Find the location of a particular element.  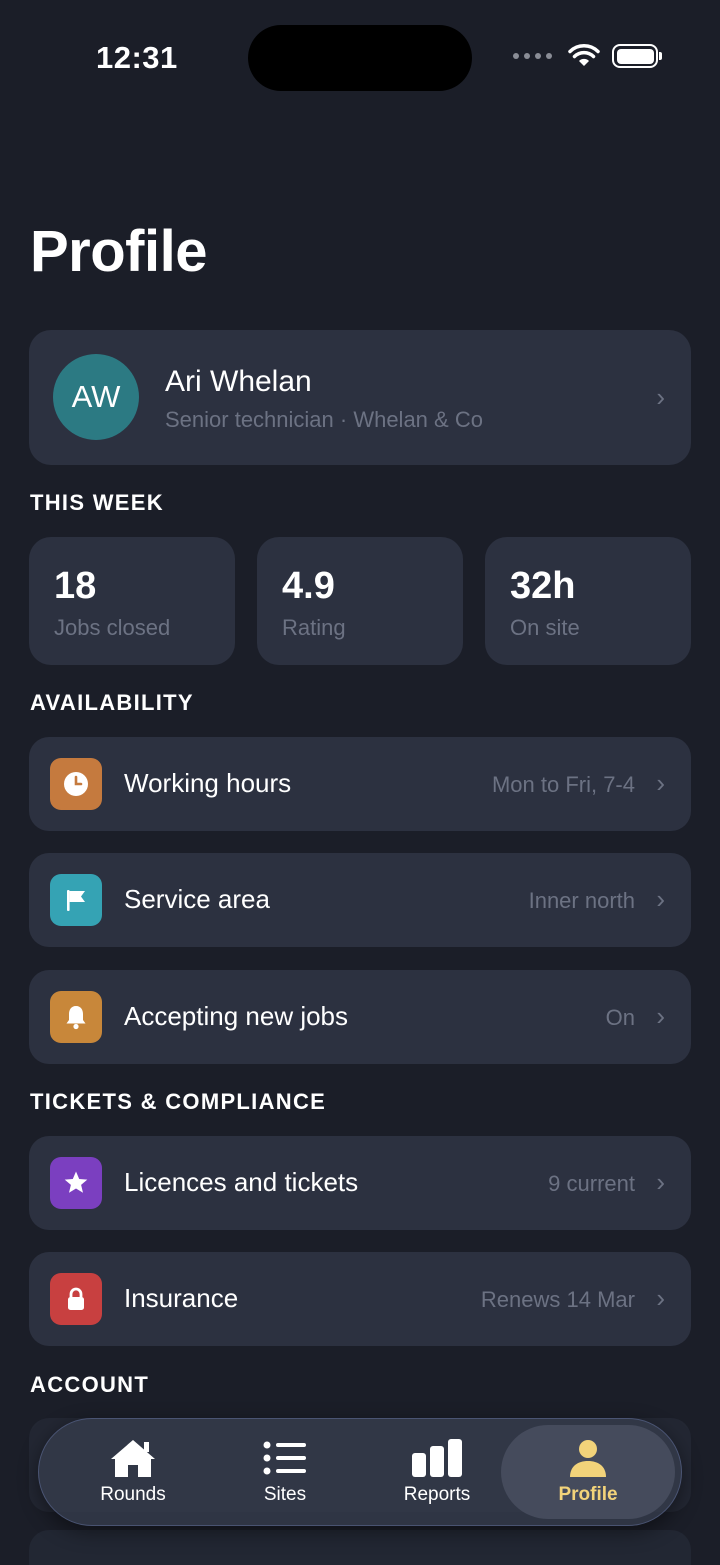

tab-label: Rounds is located at coordinates (133, 1494).